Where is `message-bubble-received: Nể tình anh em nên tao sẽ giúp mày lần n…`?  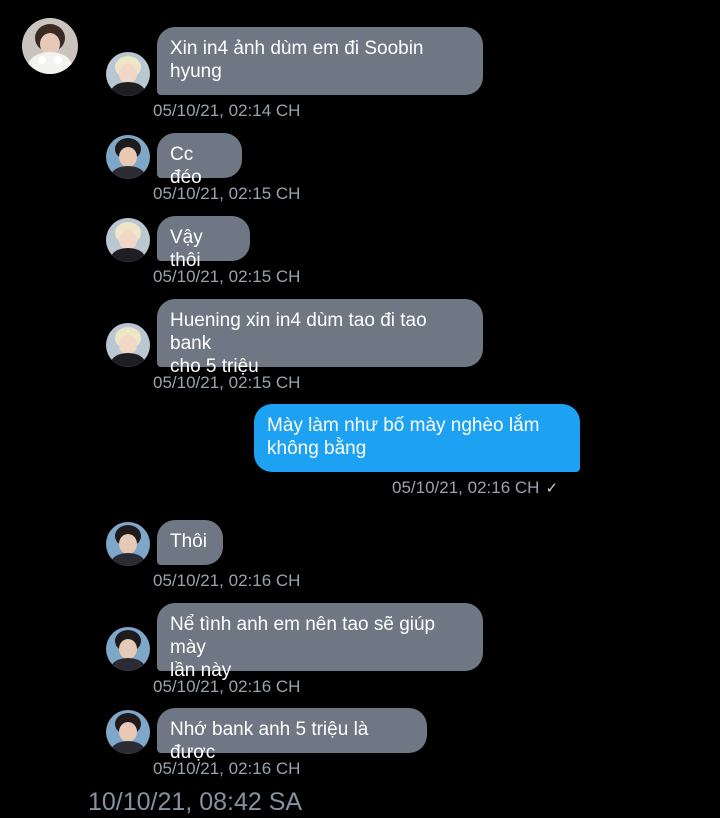 message-bubble-received: Nể tình anh em nên tao sẽ giúp mày lần n… is located at coordinates (320, 642).